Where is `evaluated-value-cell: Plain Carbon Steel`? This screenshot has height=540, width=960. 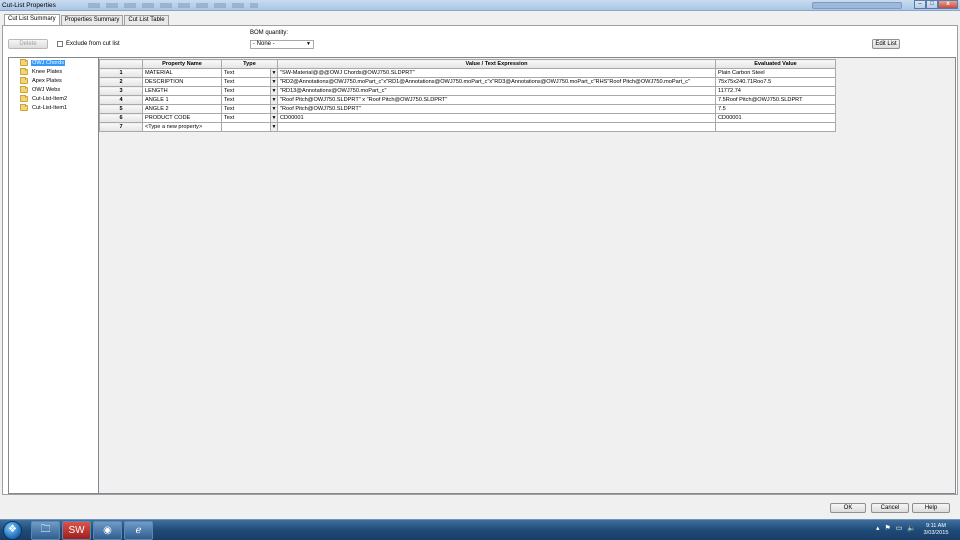 evaluated-value-cell: Plain Carbon Steel is located at coordinates (775, 73).